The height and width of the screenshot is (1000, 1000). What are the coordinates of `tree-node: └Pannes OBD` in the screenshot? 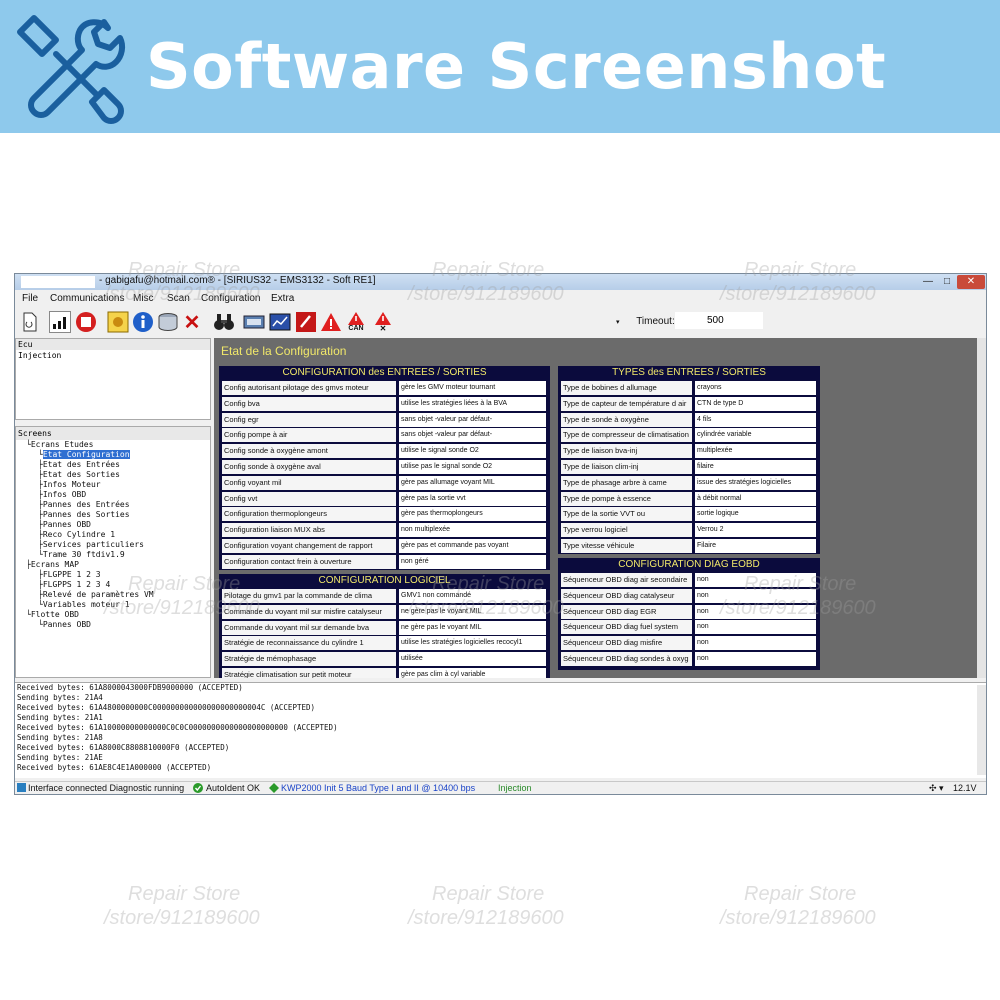 It's located at (113, 625).